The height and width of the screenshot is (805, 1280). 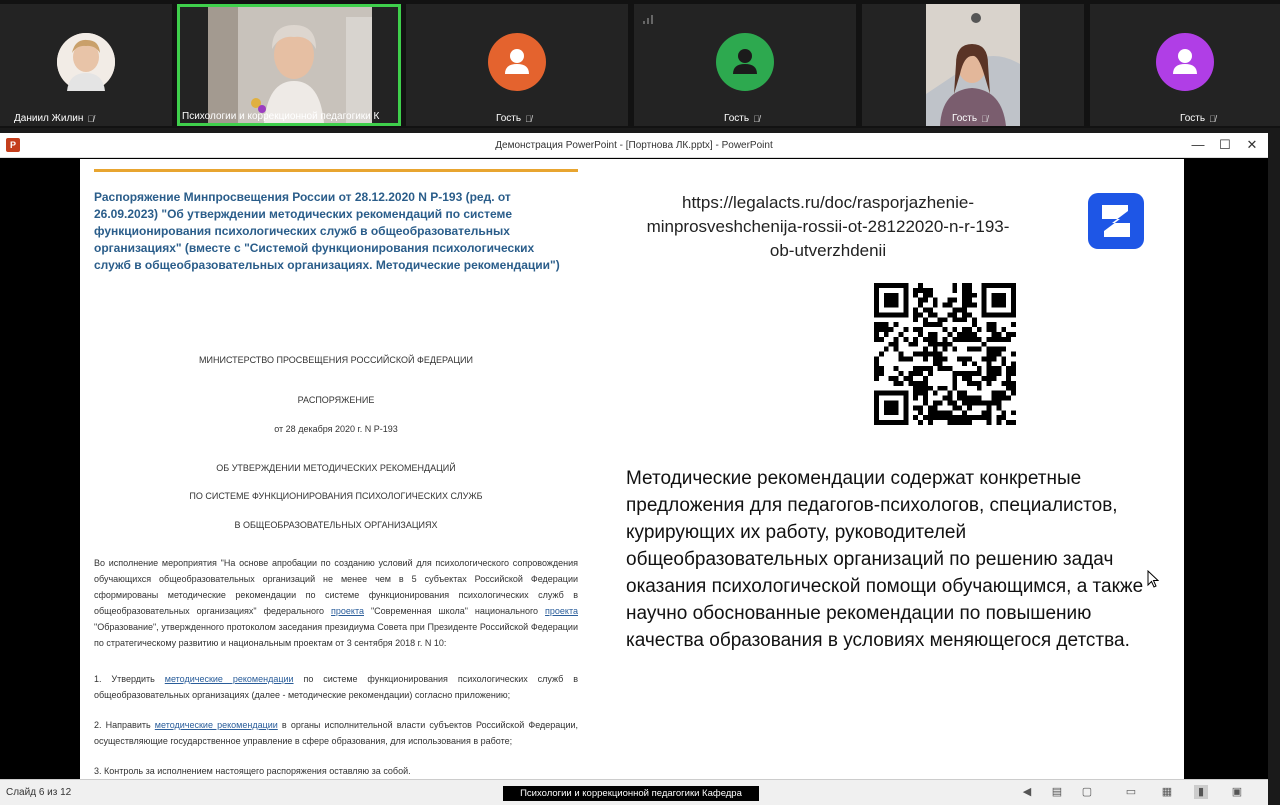 I want to click on order-heading-1: ОБ УТВЕРЖДЕНИИ МЕТОДИЧЕСКИХ РЕКОМЕНДАЦИЙ, so click(x=336, y=468).